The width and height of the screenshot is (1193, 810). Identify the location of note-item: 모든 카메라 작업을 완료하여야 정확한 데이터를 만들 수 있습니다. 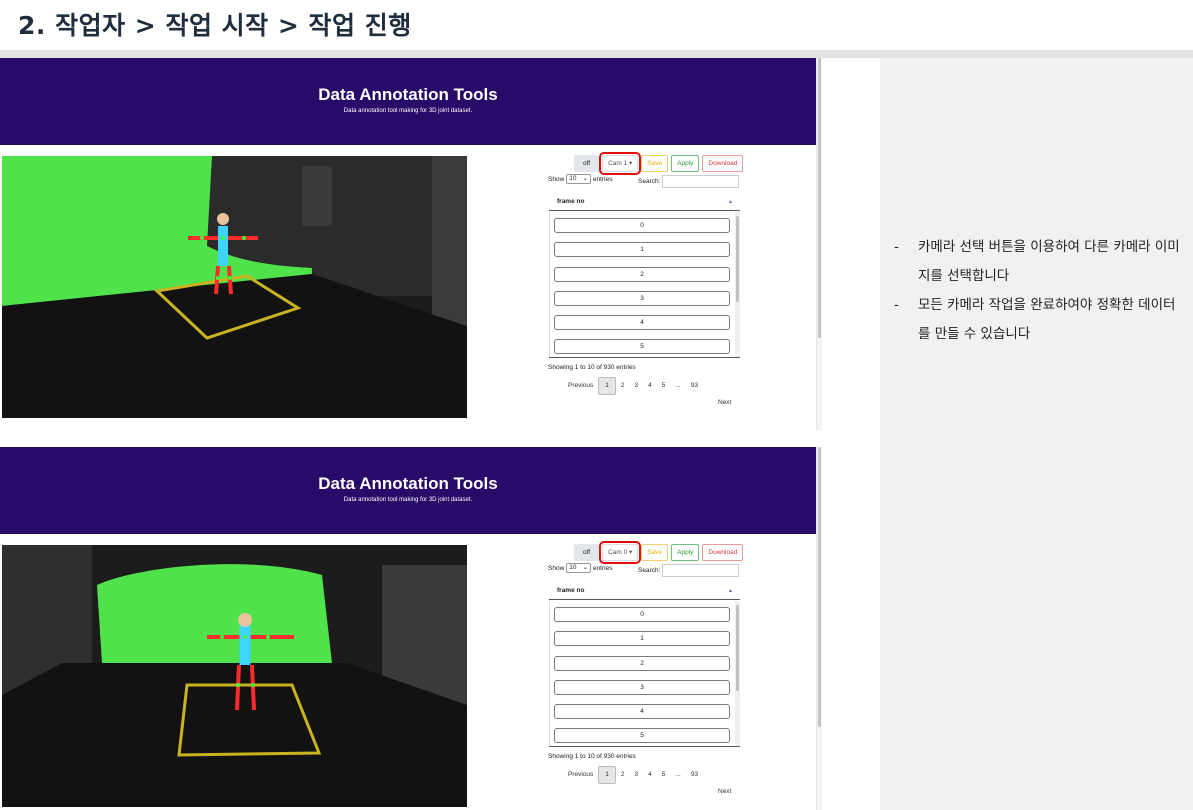
(1037, 320).